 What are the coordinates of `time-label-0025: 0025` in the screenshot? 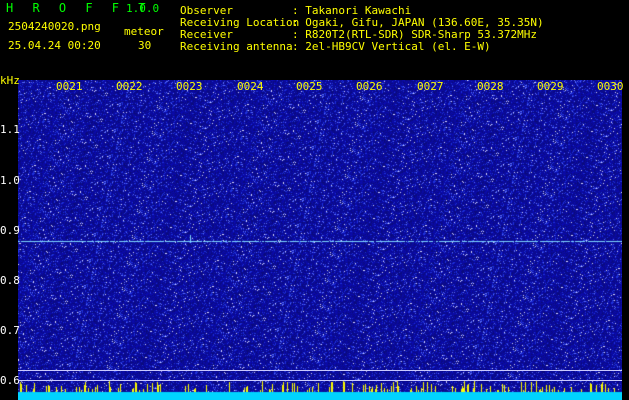 It's located at (309, 86).